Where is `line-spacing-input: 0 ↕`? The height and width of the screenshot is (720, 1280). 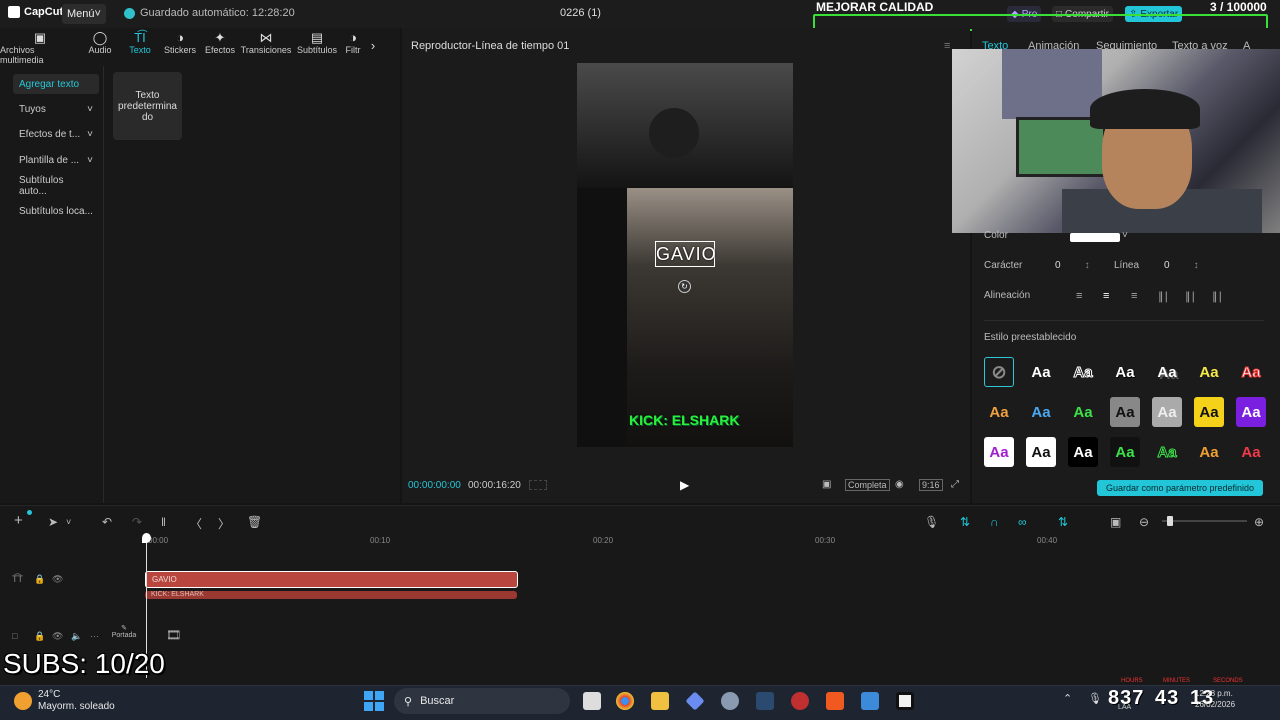 line-spacing-input: 0 ↕ is located at coordinates (1185, 265).